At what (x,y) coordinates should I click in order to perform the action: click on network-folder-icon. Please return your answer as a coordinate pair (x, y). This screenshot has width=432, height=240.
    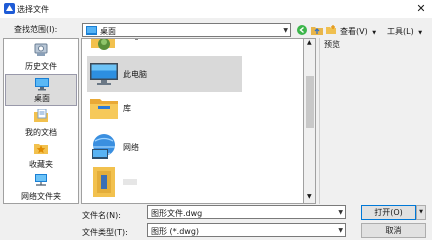
    Looking at the image, I should click on (41, 180).